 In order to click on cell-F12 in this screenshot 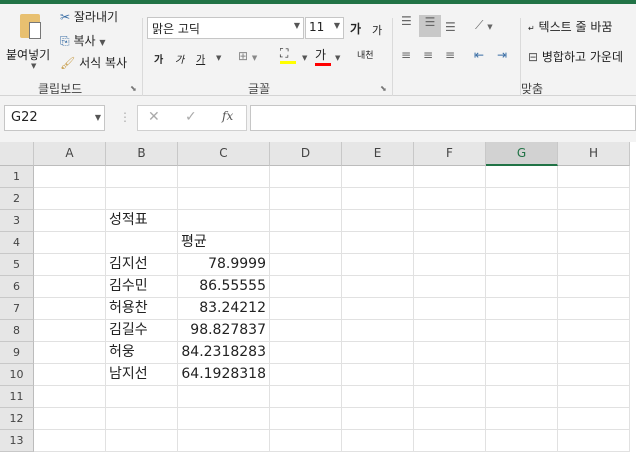, I will do `click(450, 419)`.